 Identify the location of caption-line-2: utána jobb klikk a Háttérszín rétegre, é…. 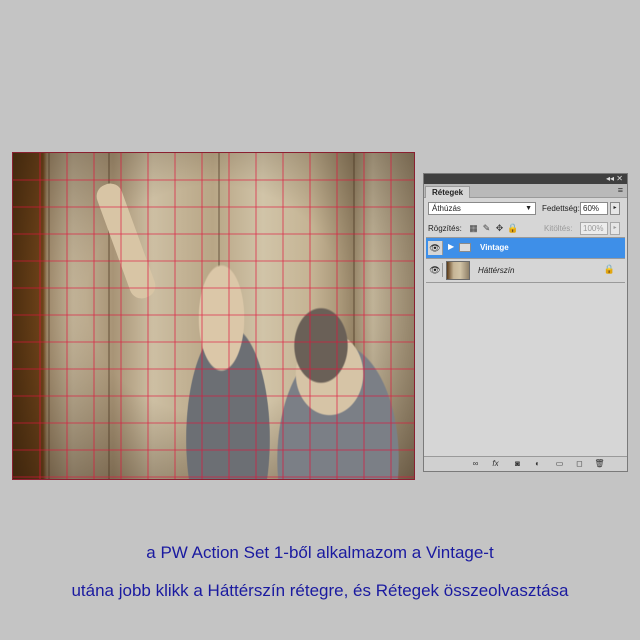
(320, 590).